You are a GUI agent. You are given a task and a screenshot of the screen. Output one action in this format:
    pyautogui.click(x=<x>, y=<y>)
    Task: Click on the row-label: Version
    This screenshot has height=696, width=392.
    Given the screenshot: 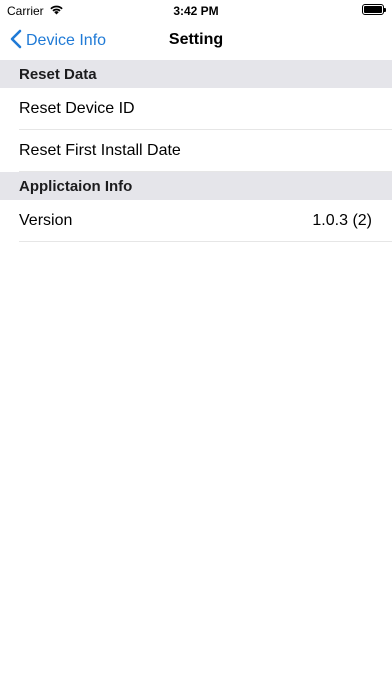 What is the action you would take?
    pyautogui.click(x=46, y=220)
    